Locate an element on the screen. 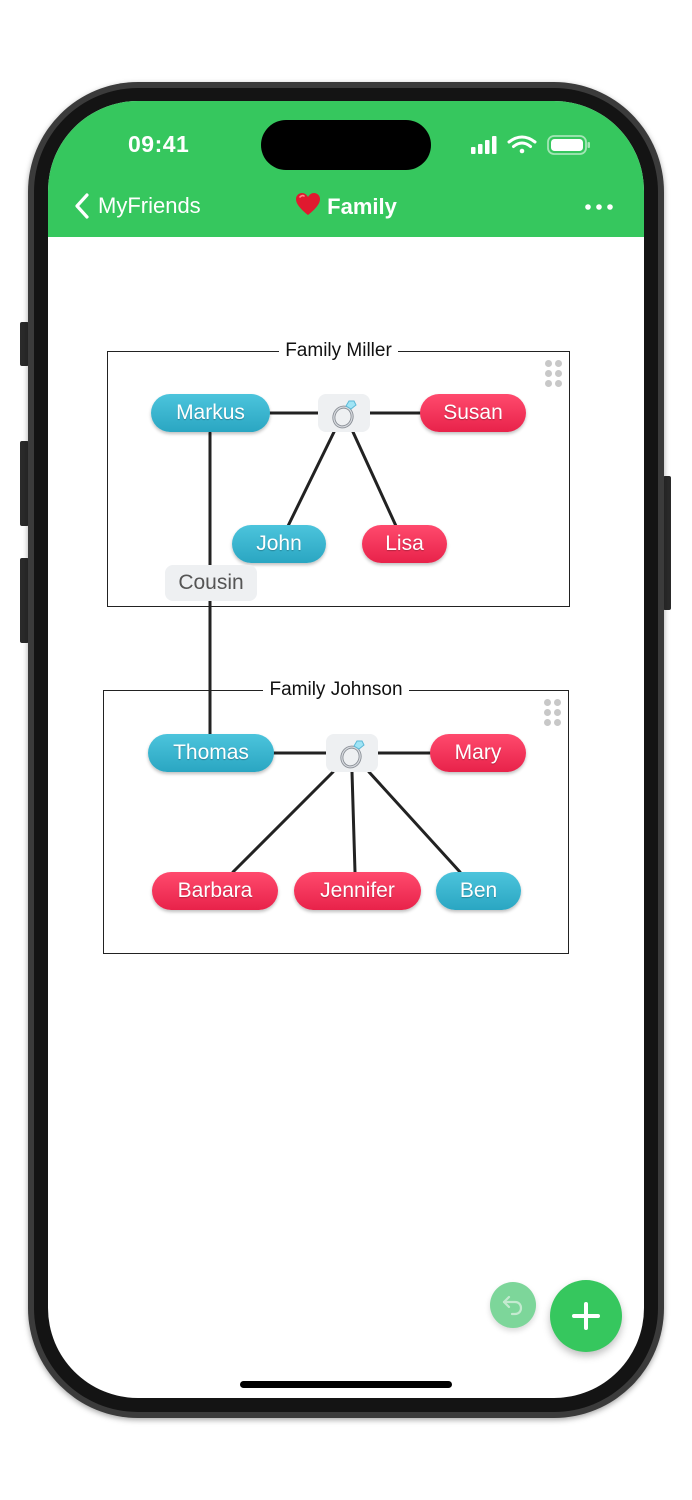  status-icons is located at coordinates (530, 145).